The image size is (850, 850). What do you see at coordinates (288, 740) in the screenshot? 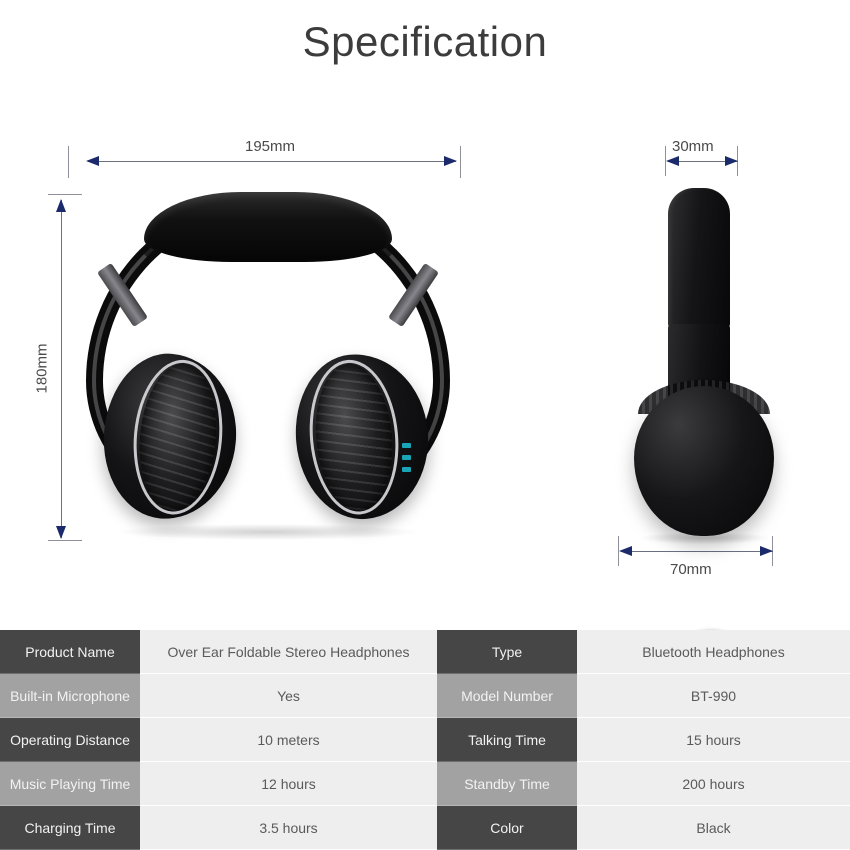
I see `table-cell-value-left: 10 meters` at bounding box center [288, 740].